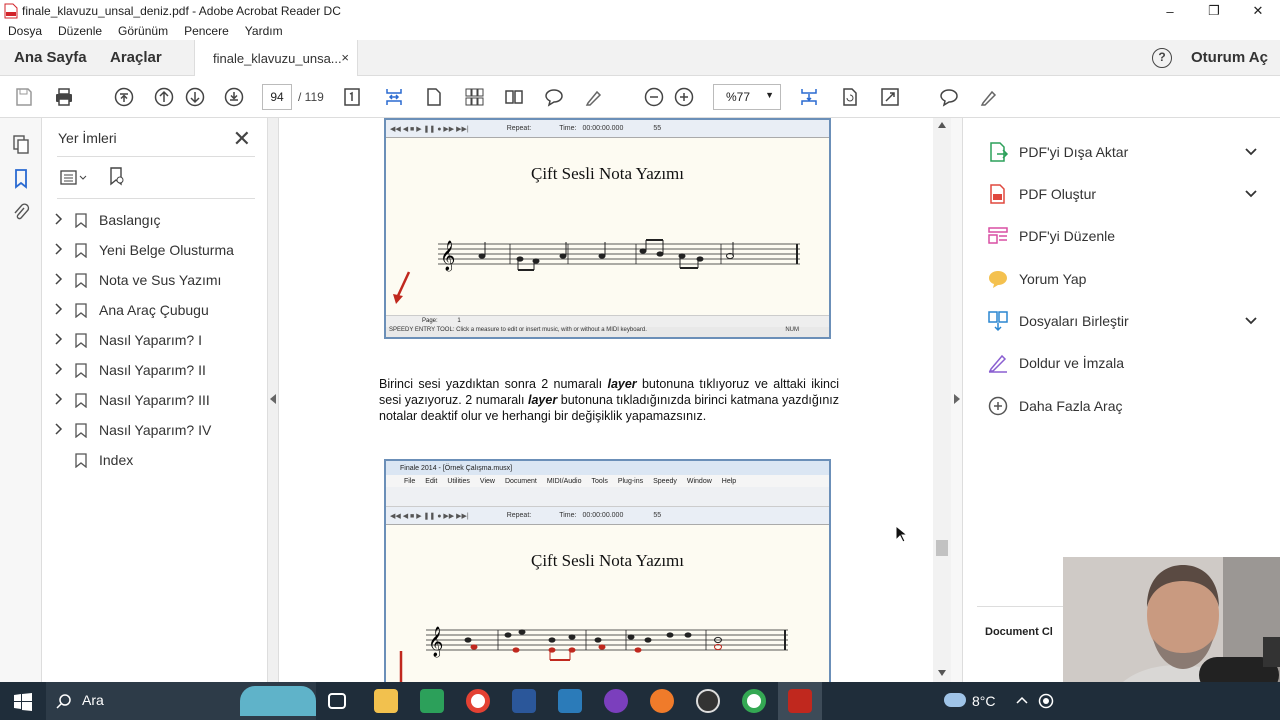  What do you see at coordinates (594, 97) in the screenshot?
I see `highlight-tool-icon` at bounding box center [594, 97].